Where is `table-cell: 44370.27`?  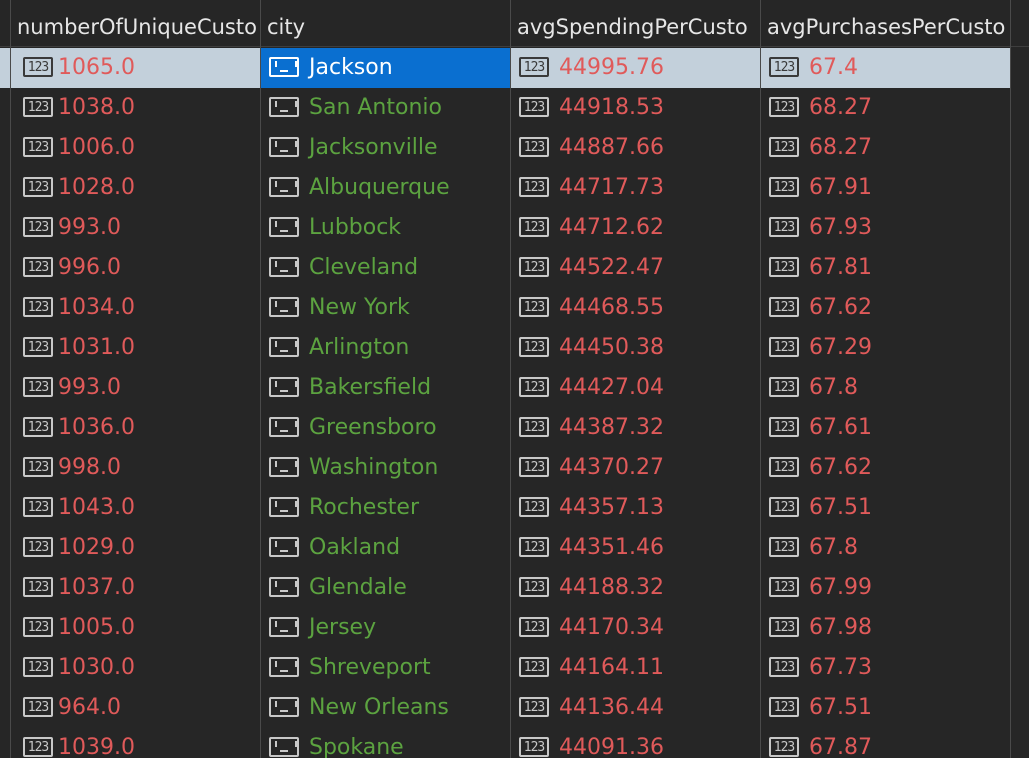
table-cell: 44370.27 is located at coordinates (635, 468).